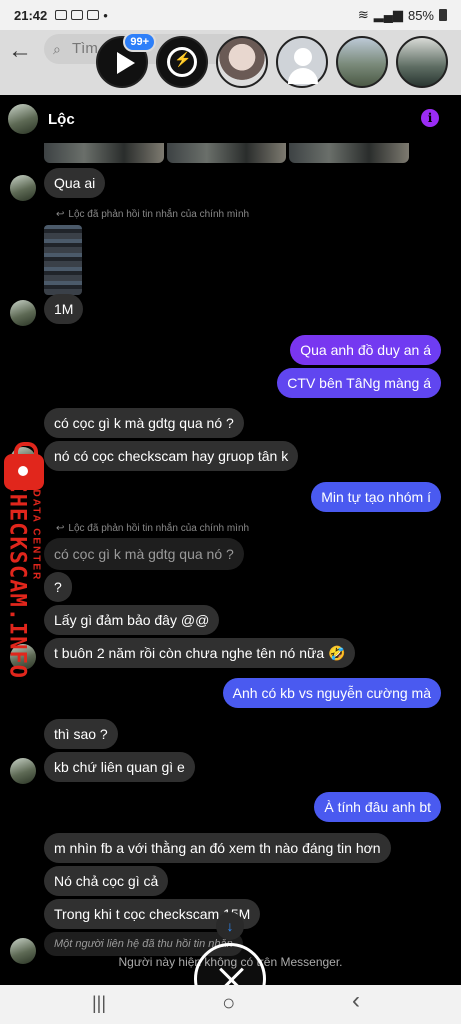 This screenshot has height=1024, width=461. Describe the element at coordinates (230, 926) in the screenshot. I see `scroll-down-button: ↓` at that location.